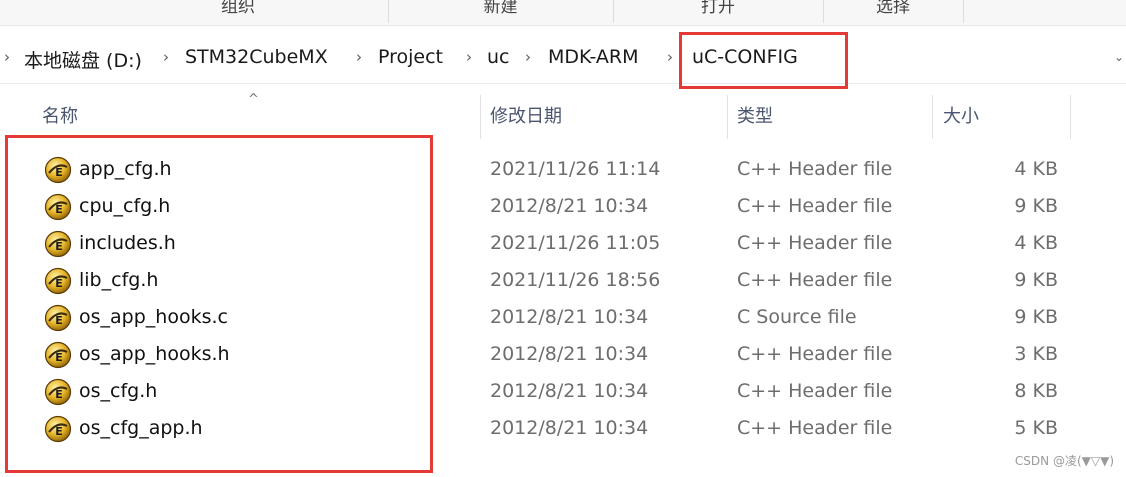 The image size is (1126, 477). Describe the element at coordinates (718, 8) in the screenshot. I see `ribbon-group-label: 打开` at that location.